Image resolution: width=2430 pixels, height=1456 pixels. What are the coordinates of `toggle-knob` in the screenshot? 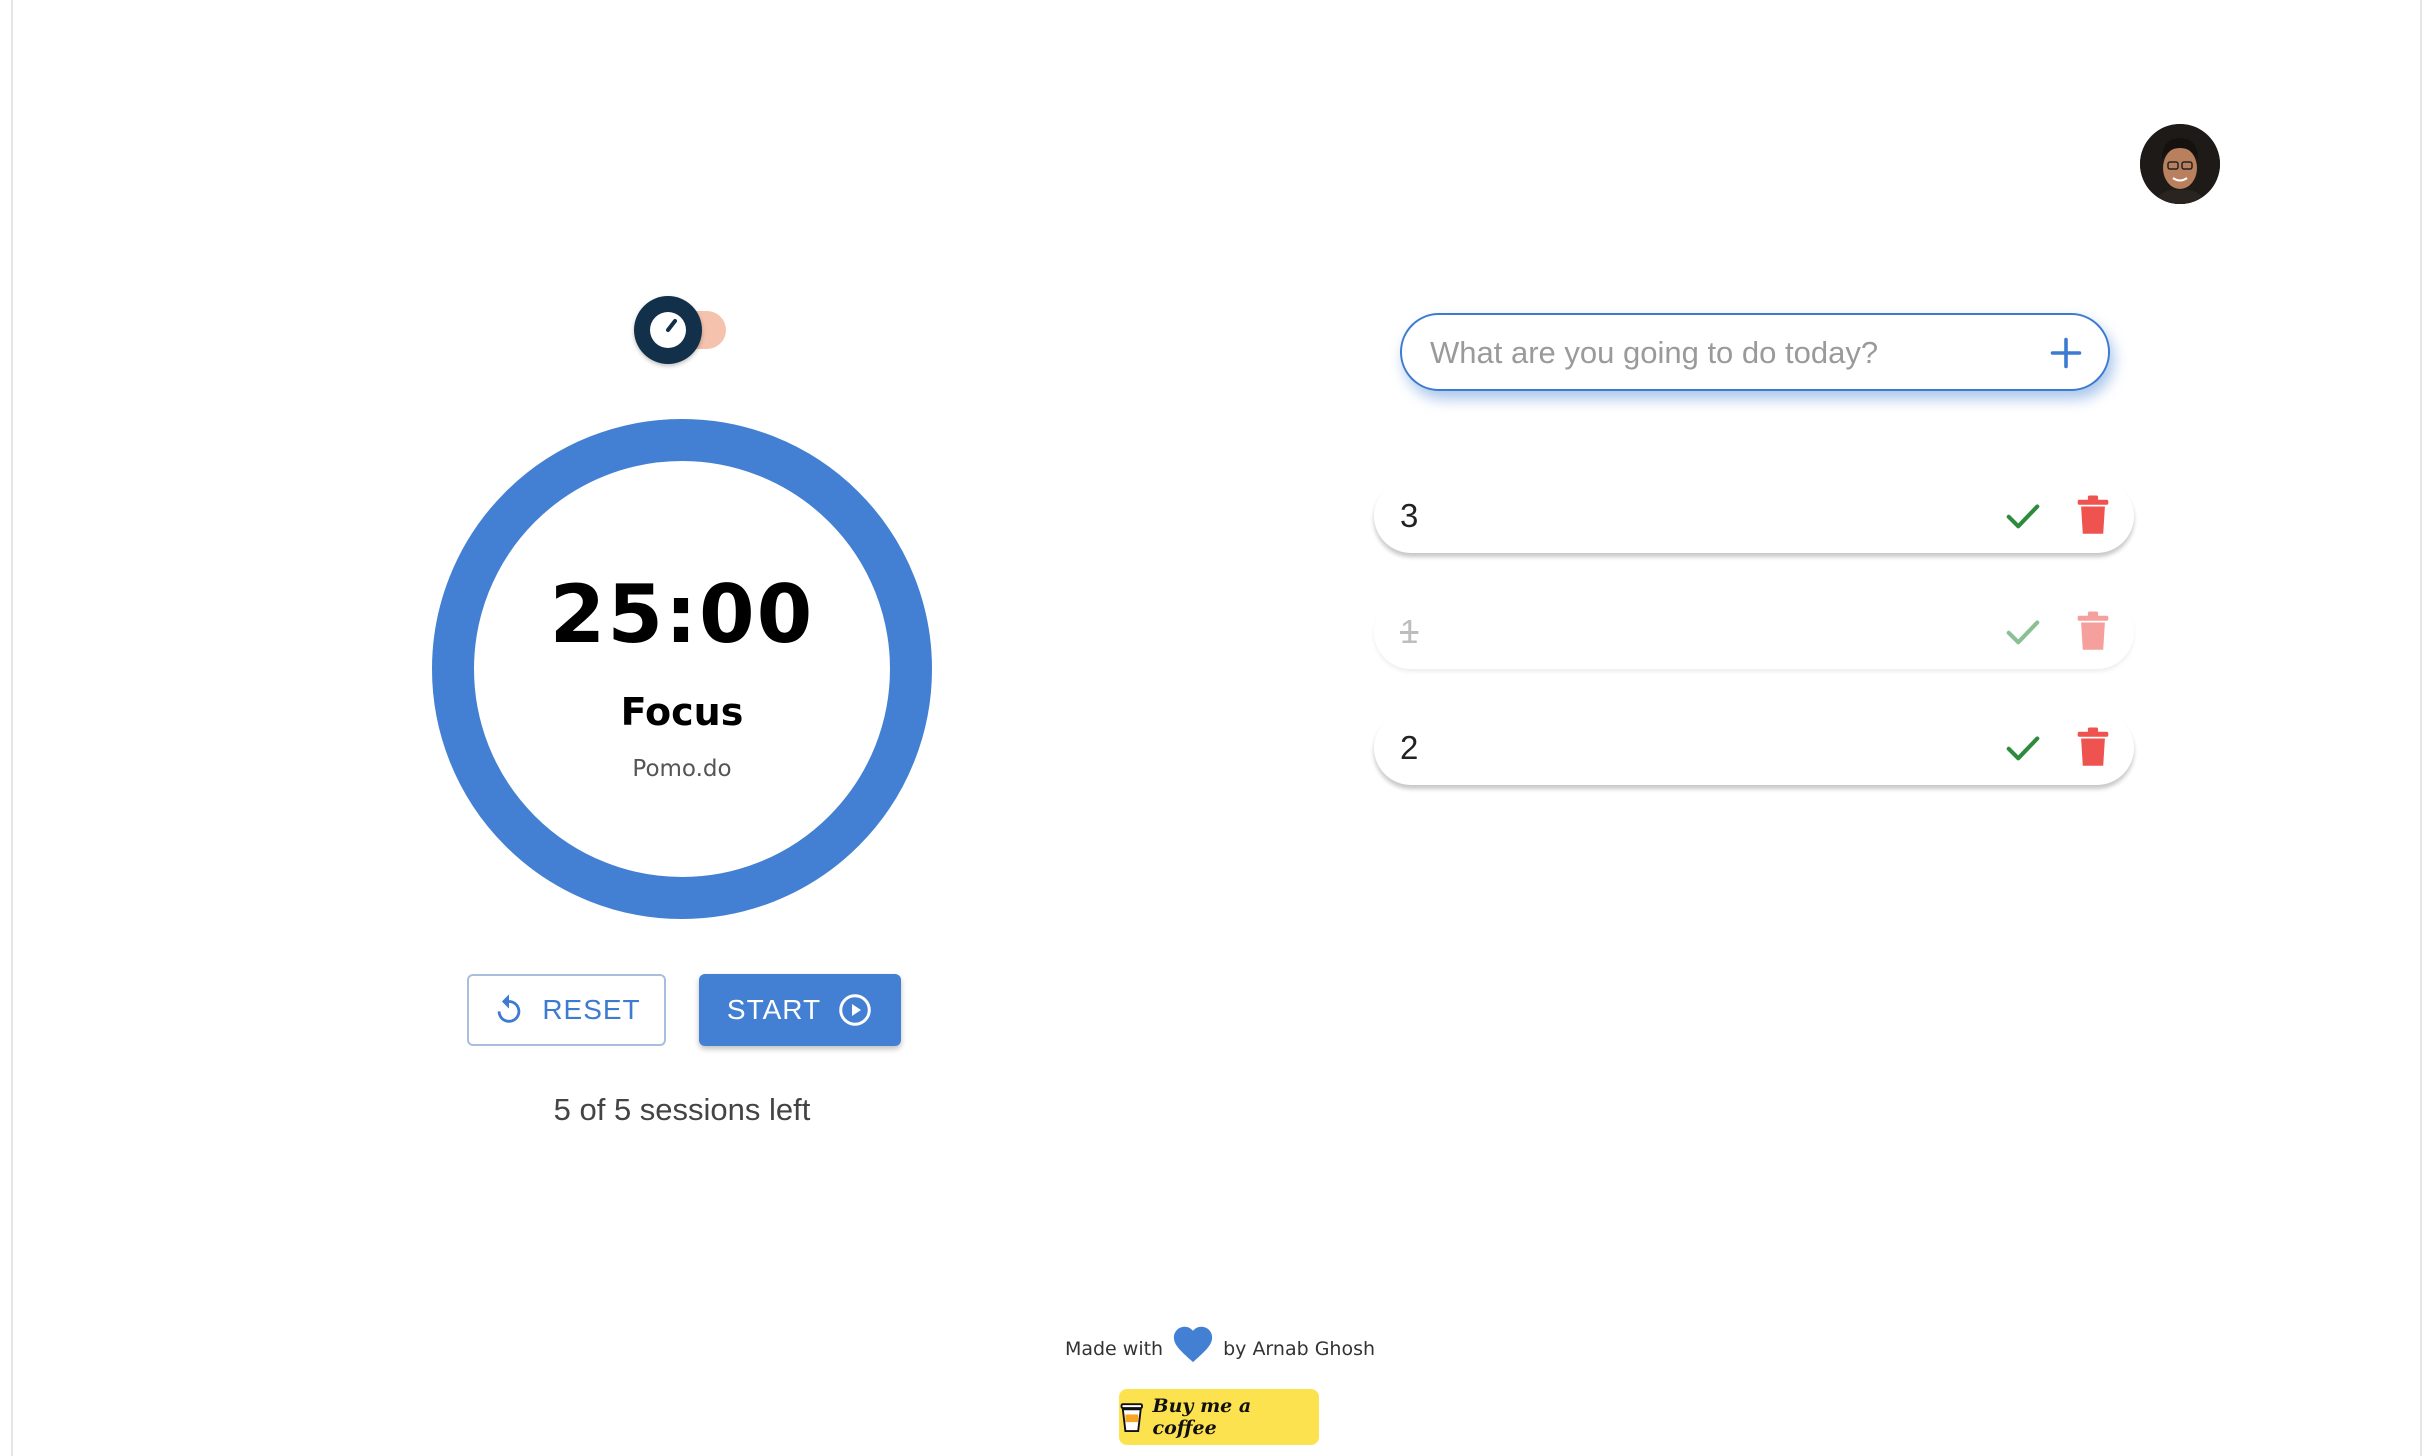 It's located at (668, 330).